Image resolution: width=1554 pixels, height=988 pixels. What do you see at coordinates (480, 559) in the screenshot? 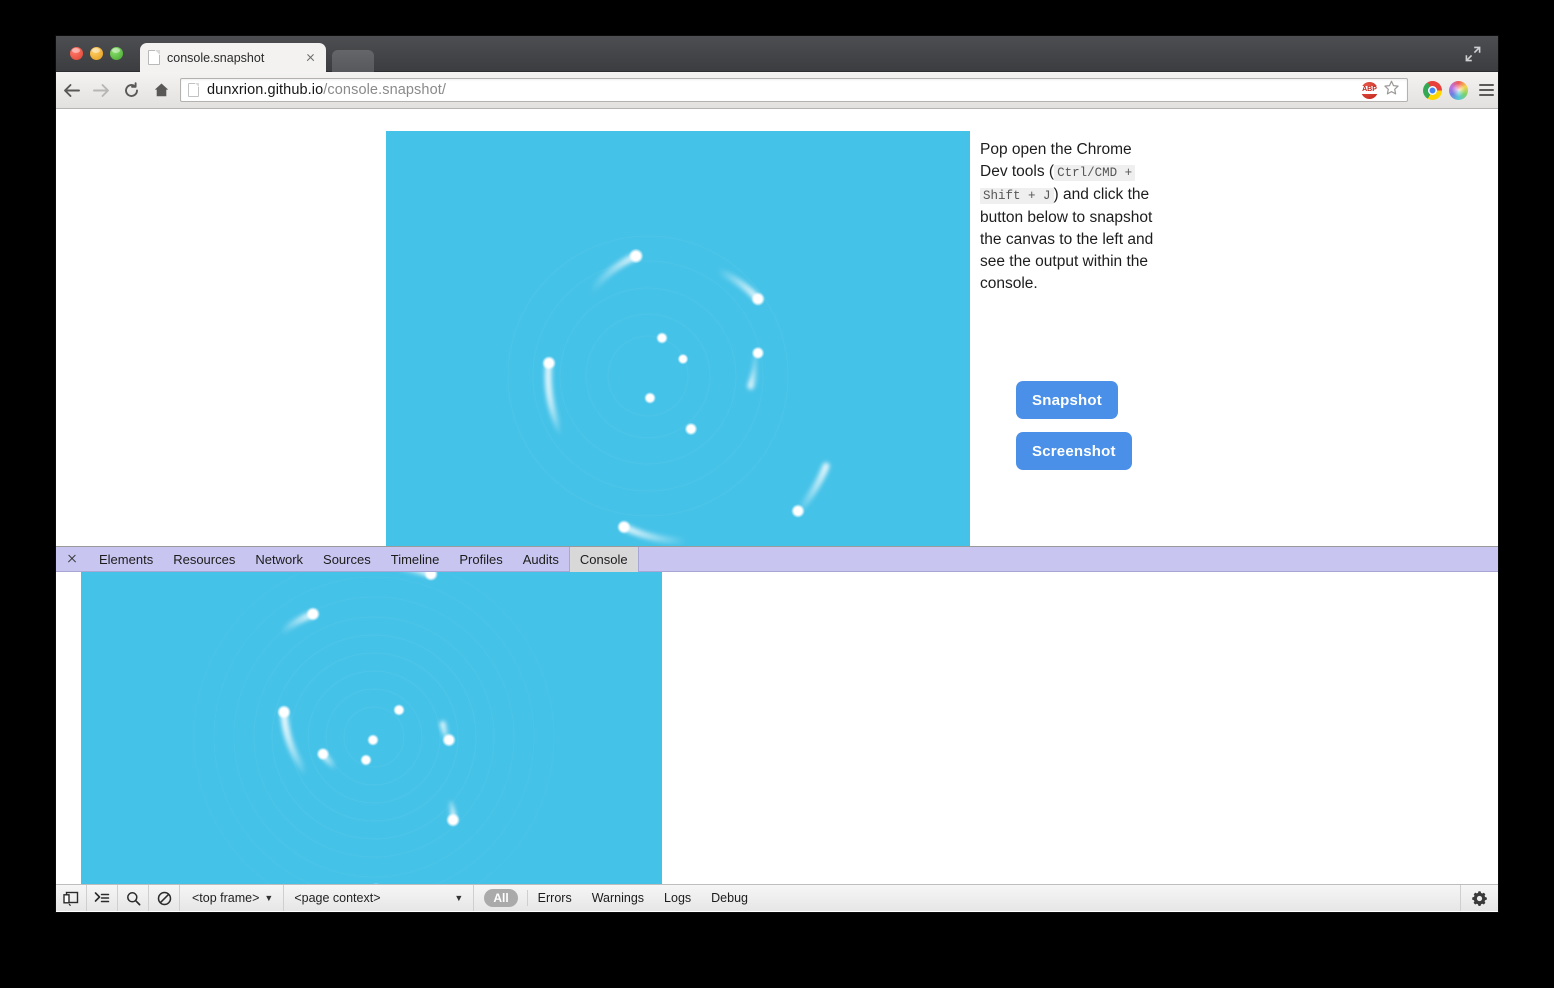
I see `tab-profiles: Profiles` at bounding box center [480, 559].